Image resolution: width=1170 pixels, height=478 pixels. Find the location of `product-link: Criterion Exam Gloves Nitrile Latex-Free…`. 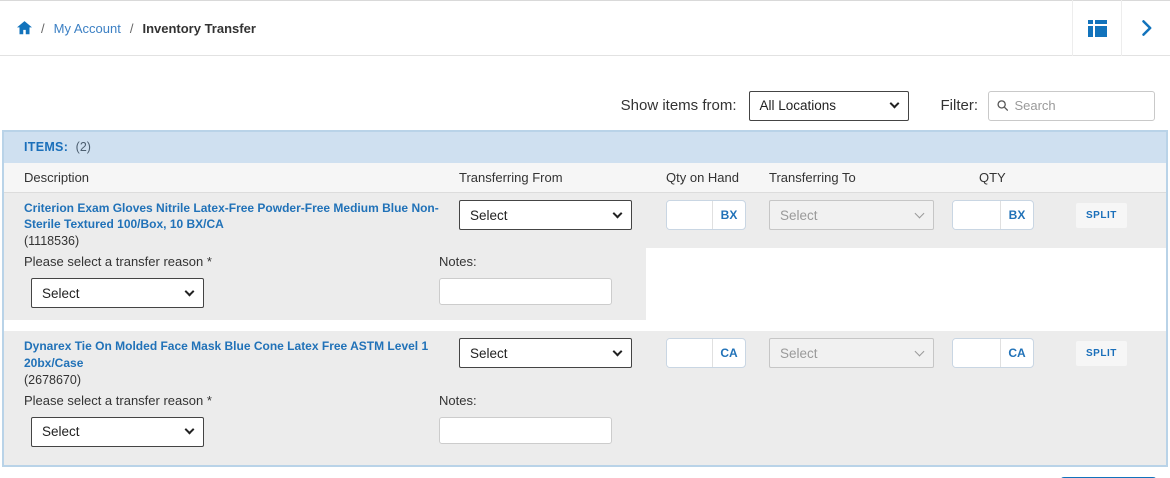

product-link: Criterion Exam Gloves Nitrile Latex-Free… is located at coordinates (241, 216).